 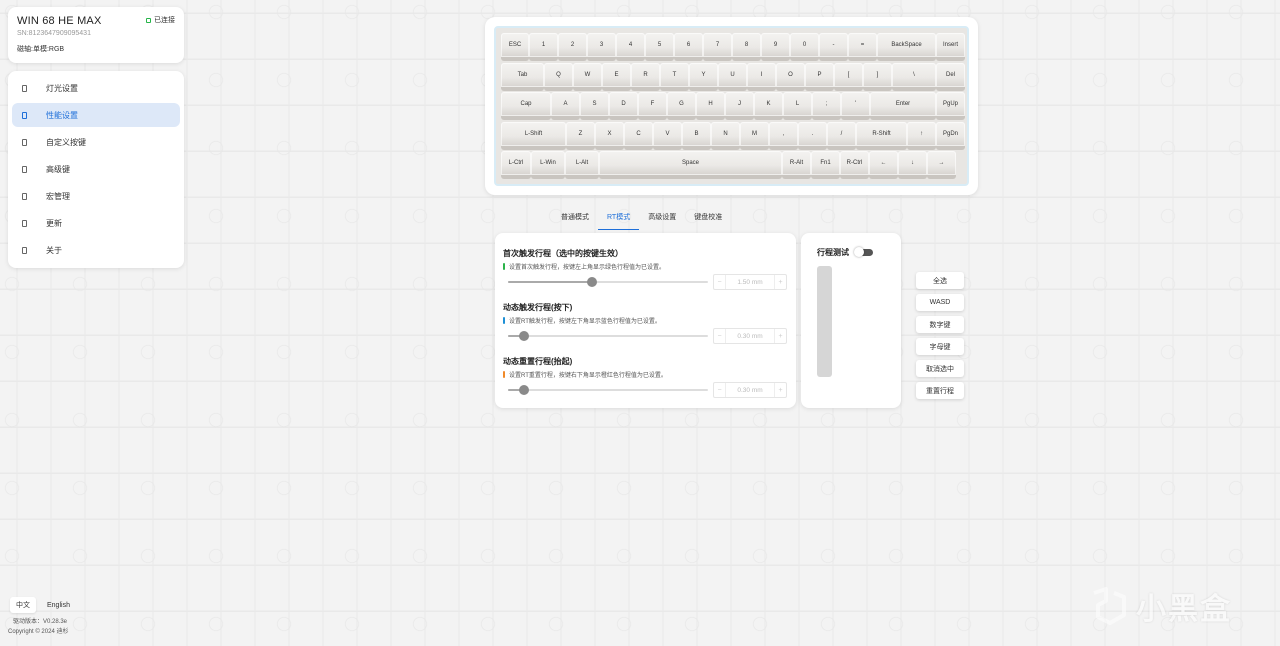 I want to click on key-b: B, so click(x=696, y=135).